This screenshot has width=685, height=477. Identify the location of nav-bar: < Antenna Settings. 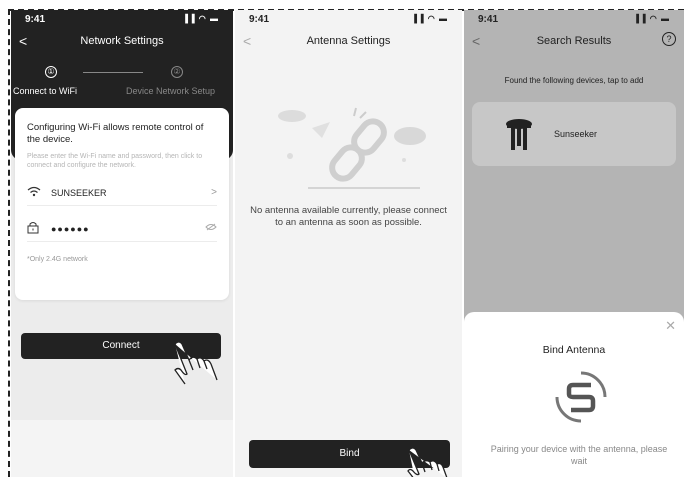
(348, 42).